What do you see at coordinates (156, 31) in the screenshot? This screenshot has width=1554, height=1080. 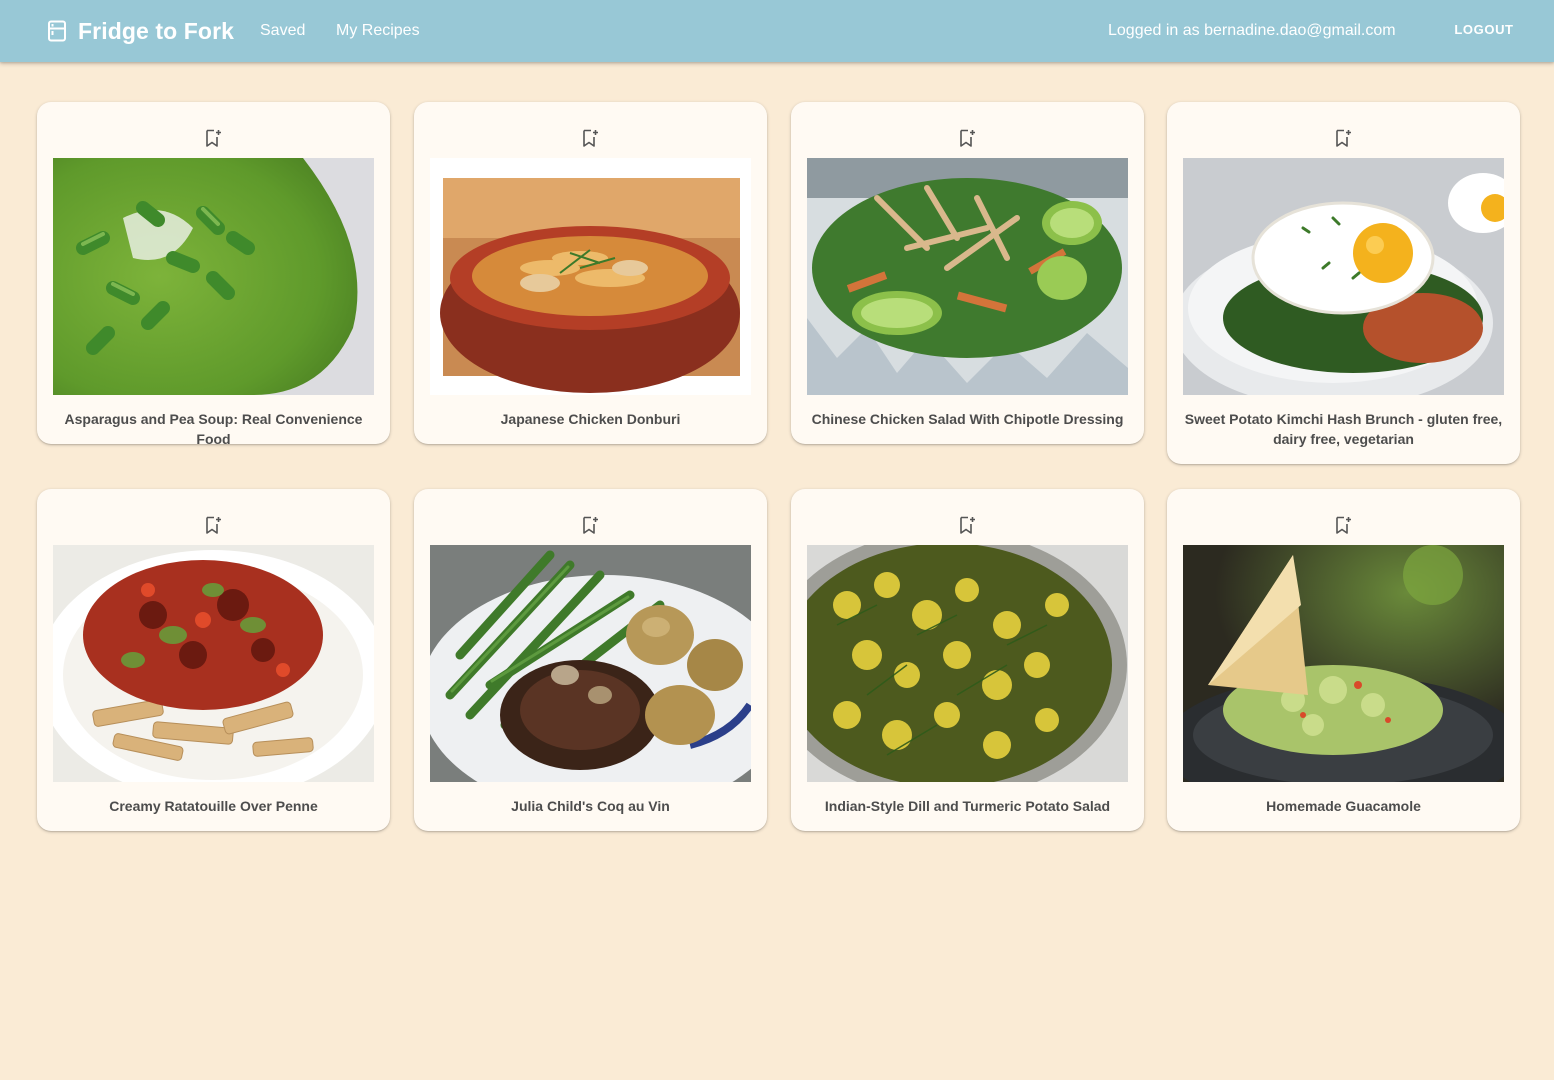 I see `app-title: Fridge to Fork` at bounding box center [156, 31].